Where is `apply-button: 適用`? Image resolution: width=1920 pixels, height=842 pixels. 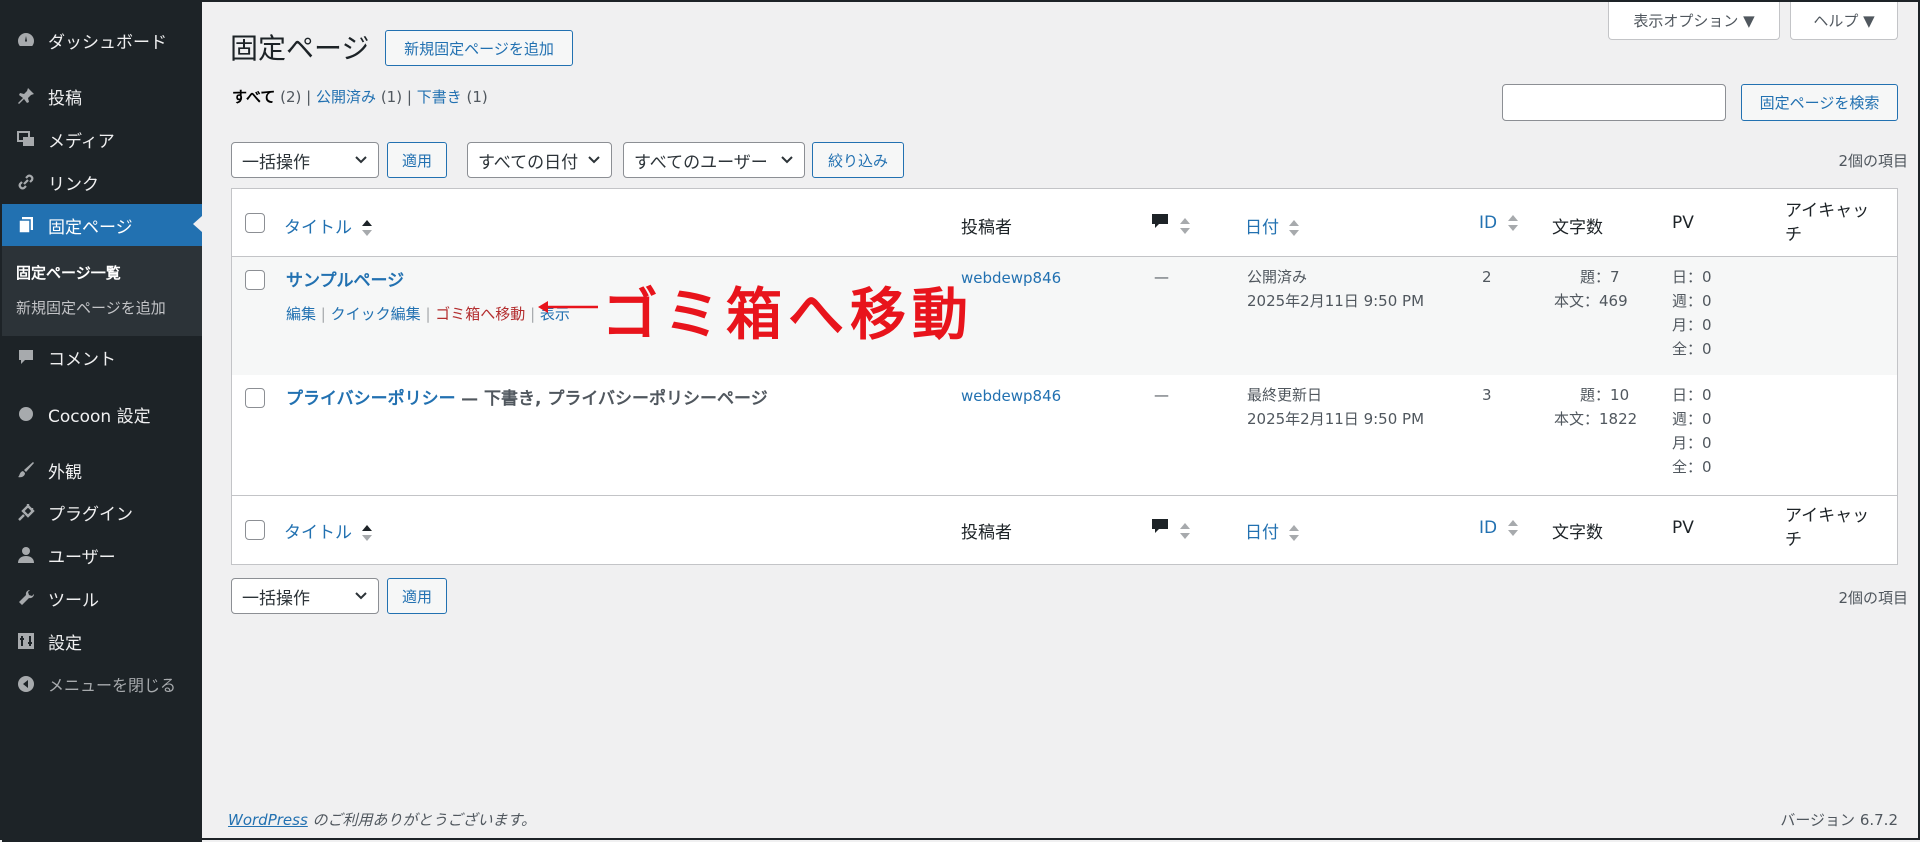 apply-button: 適用 is located at coordinates (417, 160).